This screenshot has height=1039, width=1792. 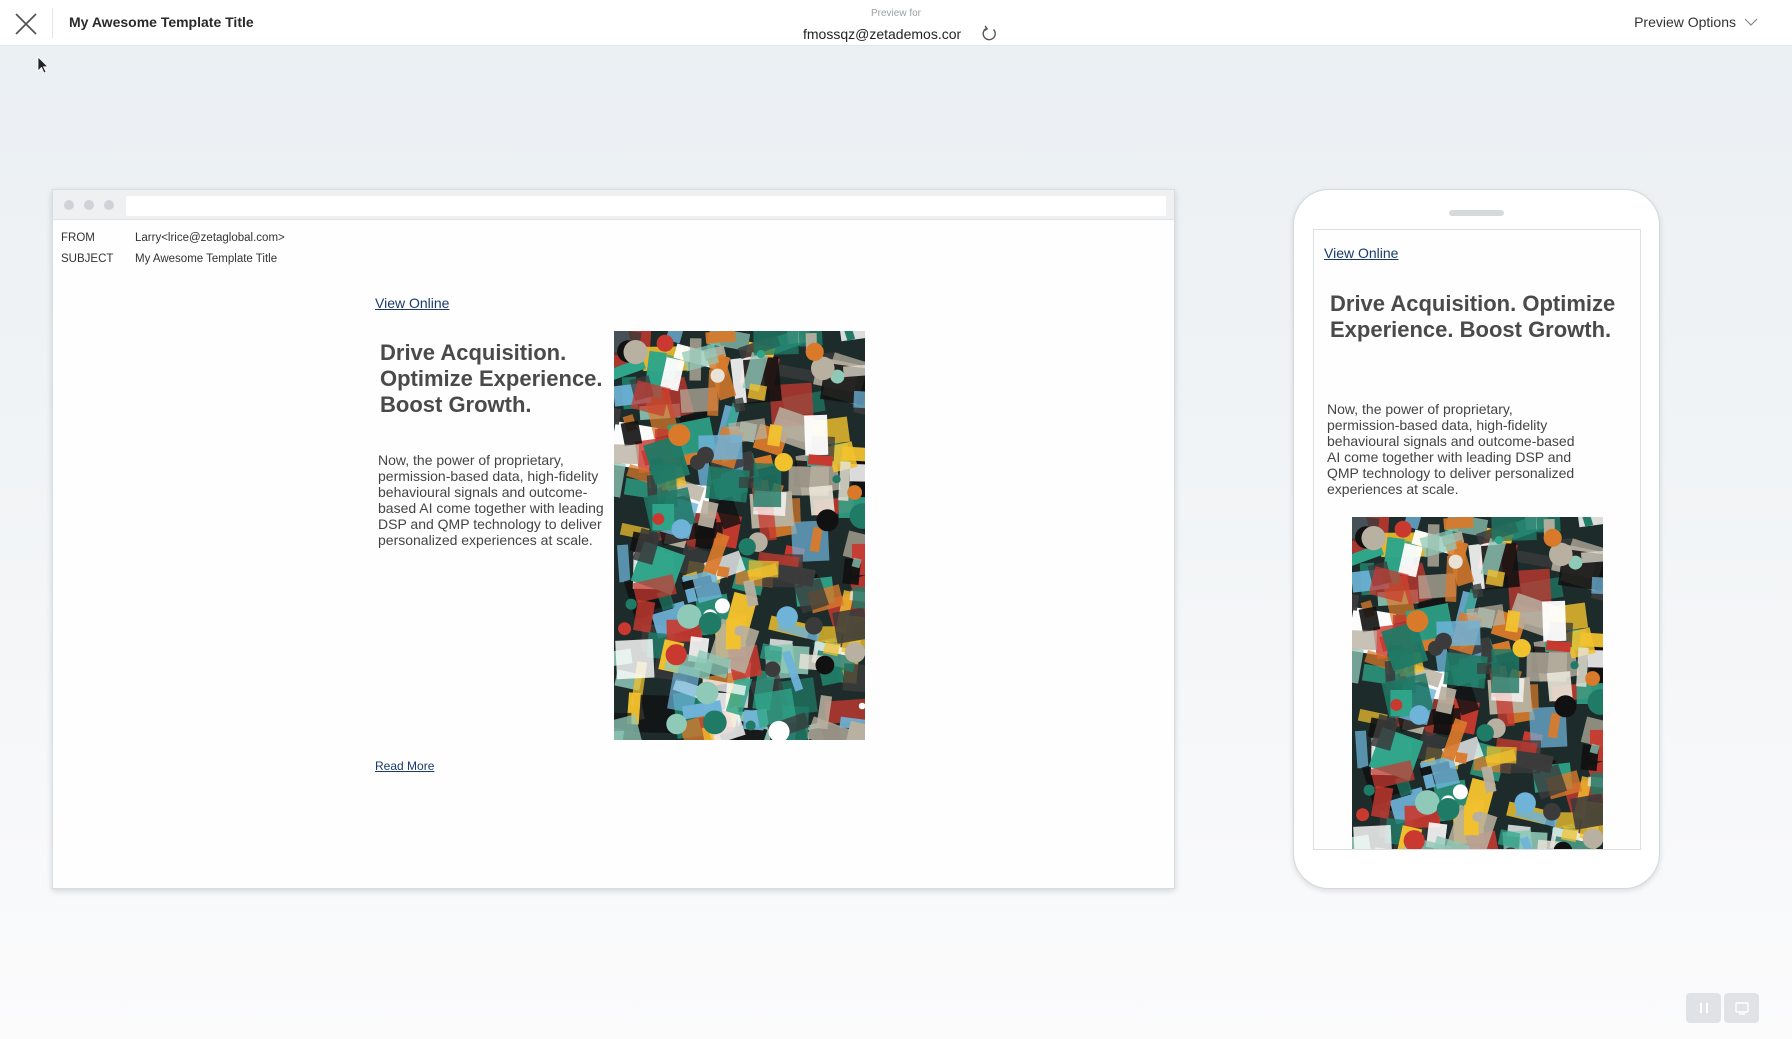 I want to click on pause-button, so click(x=1703, y=1008).